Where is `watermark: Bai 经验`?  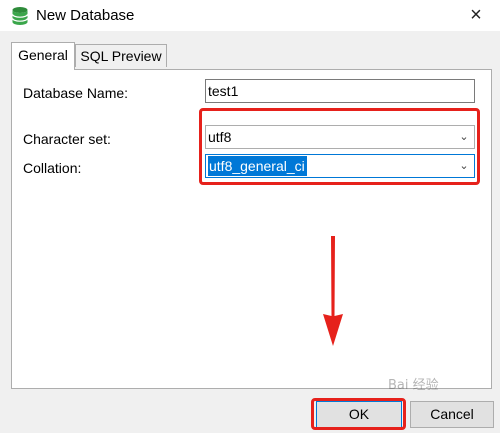 watermark: Bai 经验 is located at coordinates (413, 385).